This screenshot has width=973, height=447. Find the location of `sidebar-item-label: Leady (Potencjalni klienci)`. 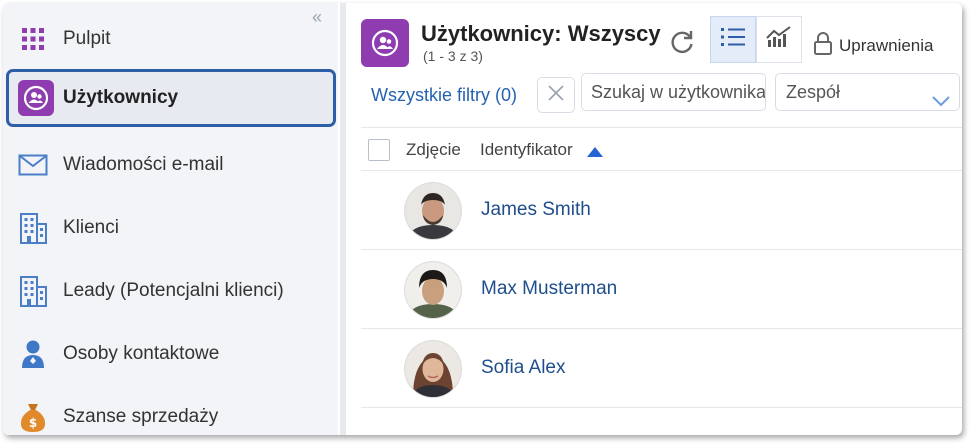

sidebar-item-label: Leady (Potencjalni klienci) is located at coordinates (173, 290).